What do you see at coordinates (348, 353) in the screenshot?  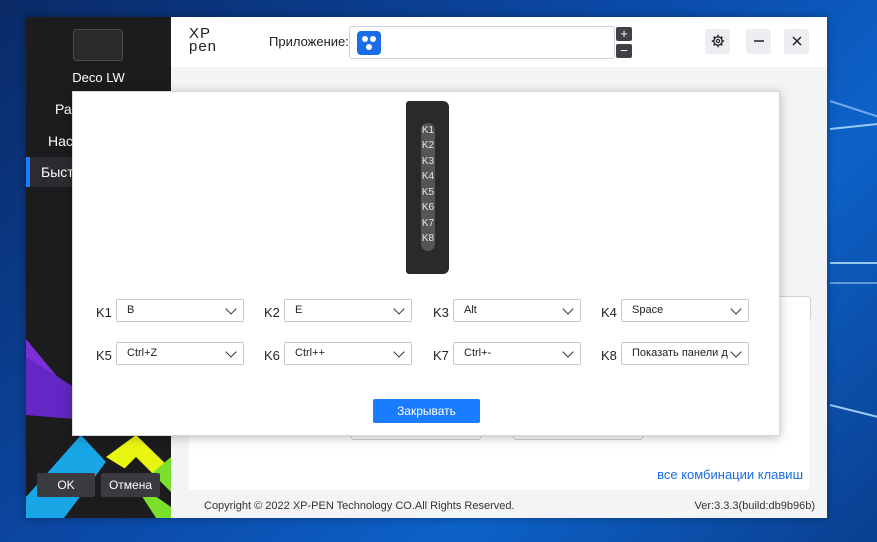 I see `key-k6-dropdown: Ctrl++` at bounding box center [348, 353].